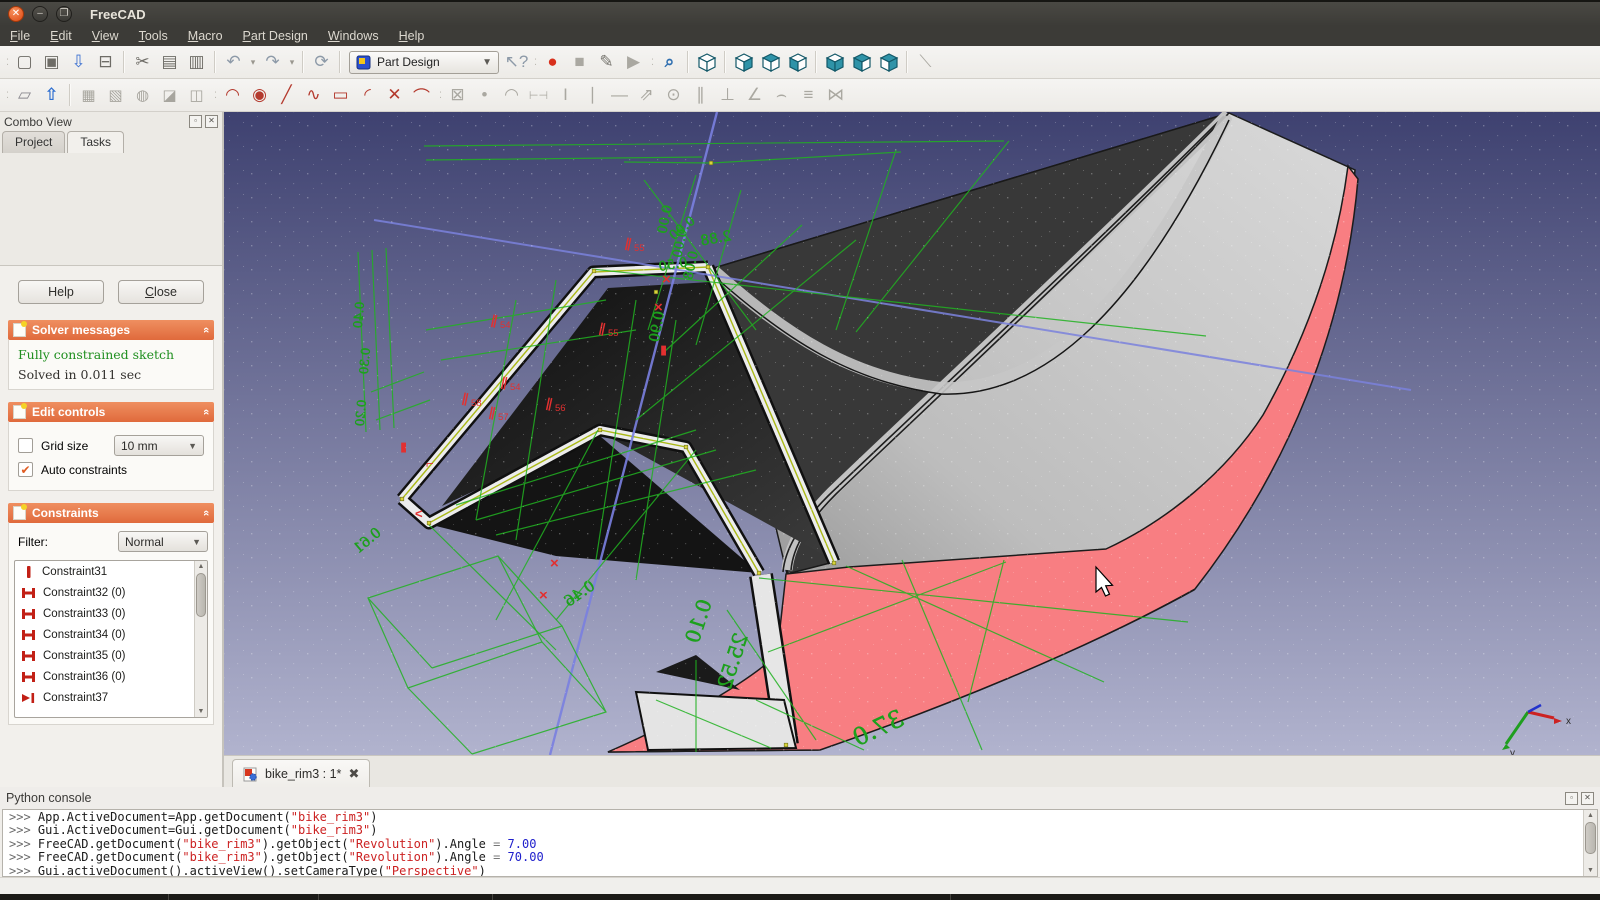 The width and height of the screenshot is (1600, 900). I want to click on constraint-horizontal-distance-icon: ⊢⊣, so click(538, 95).